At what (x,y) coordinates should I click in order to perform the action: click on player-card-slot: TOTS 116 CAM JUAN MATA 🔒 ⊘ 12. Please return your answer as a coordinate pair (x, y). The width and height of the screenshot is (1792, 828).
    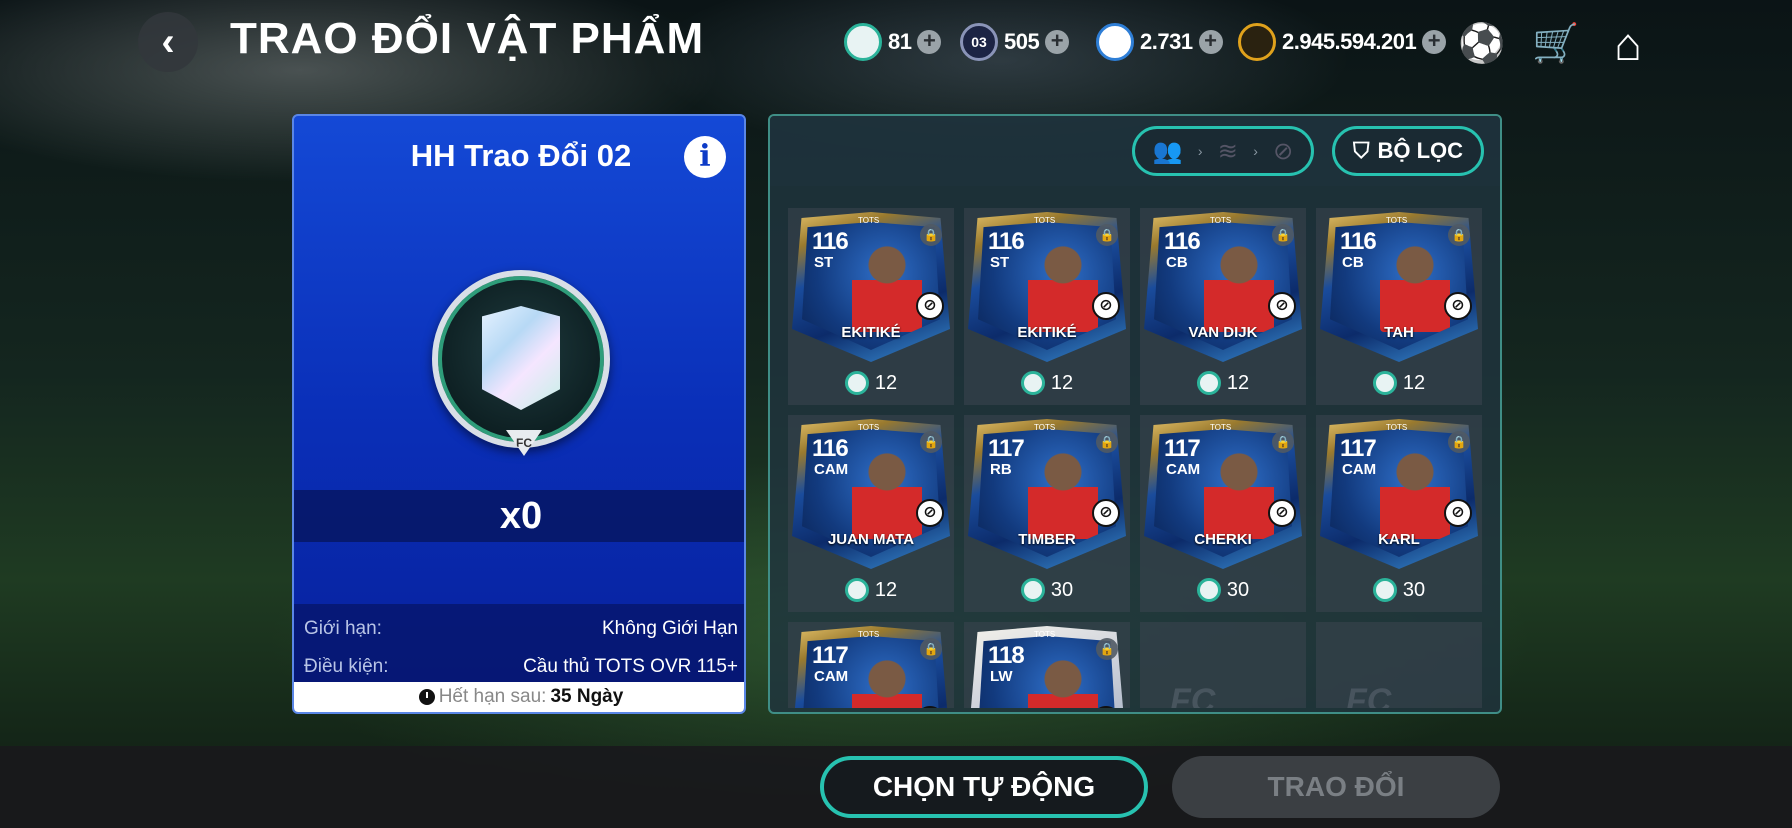
    Looking at the image, I should click on (871, 513).